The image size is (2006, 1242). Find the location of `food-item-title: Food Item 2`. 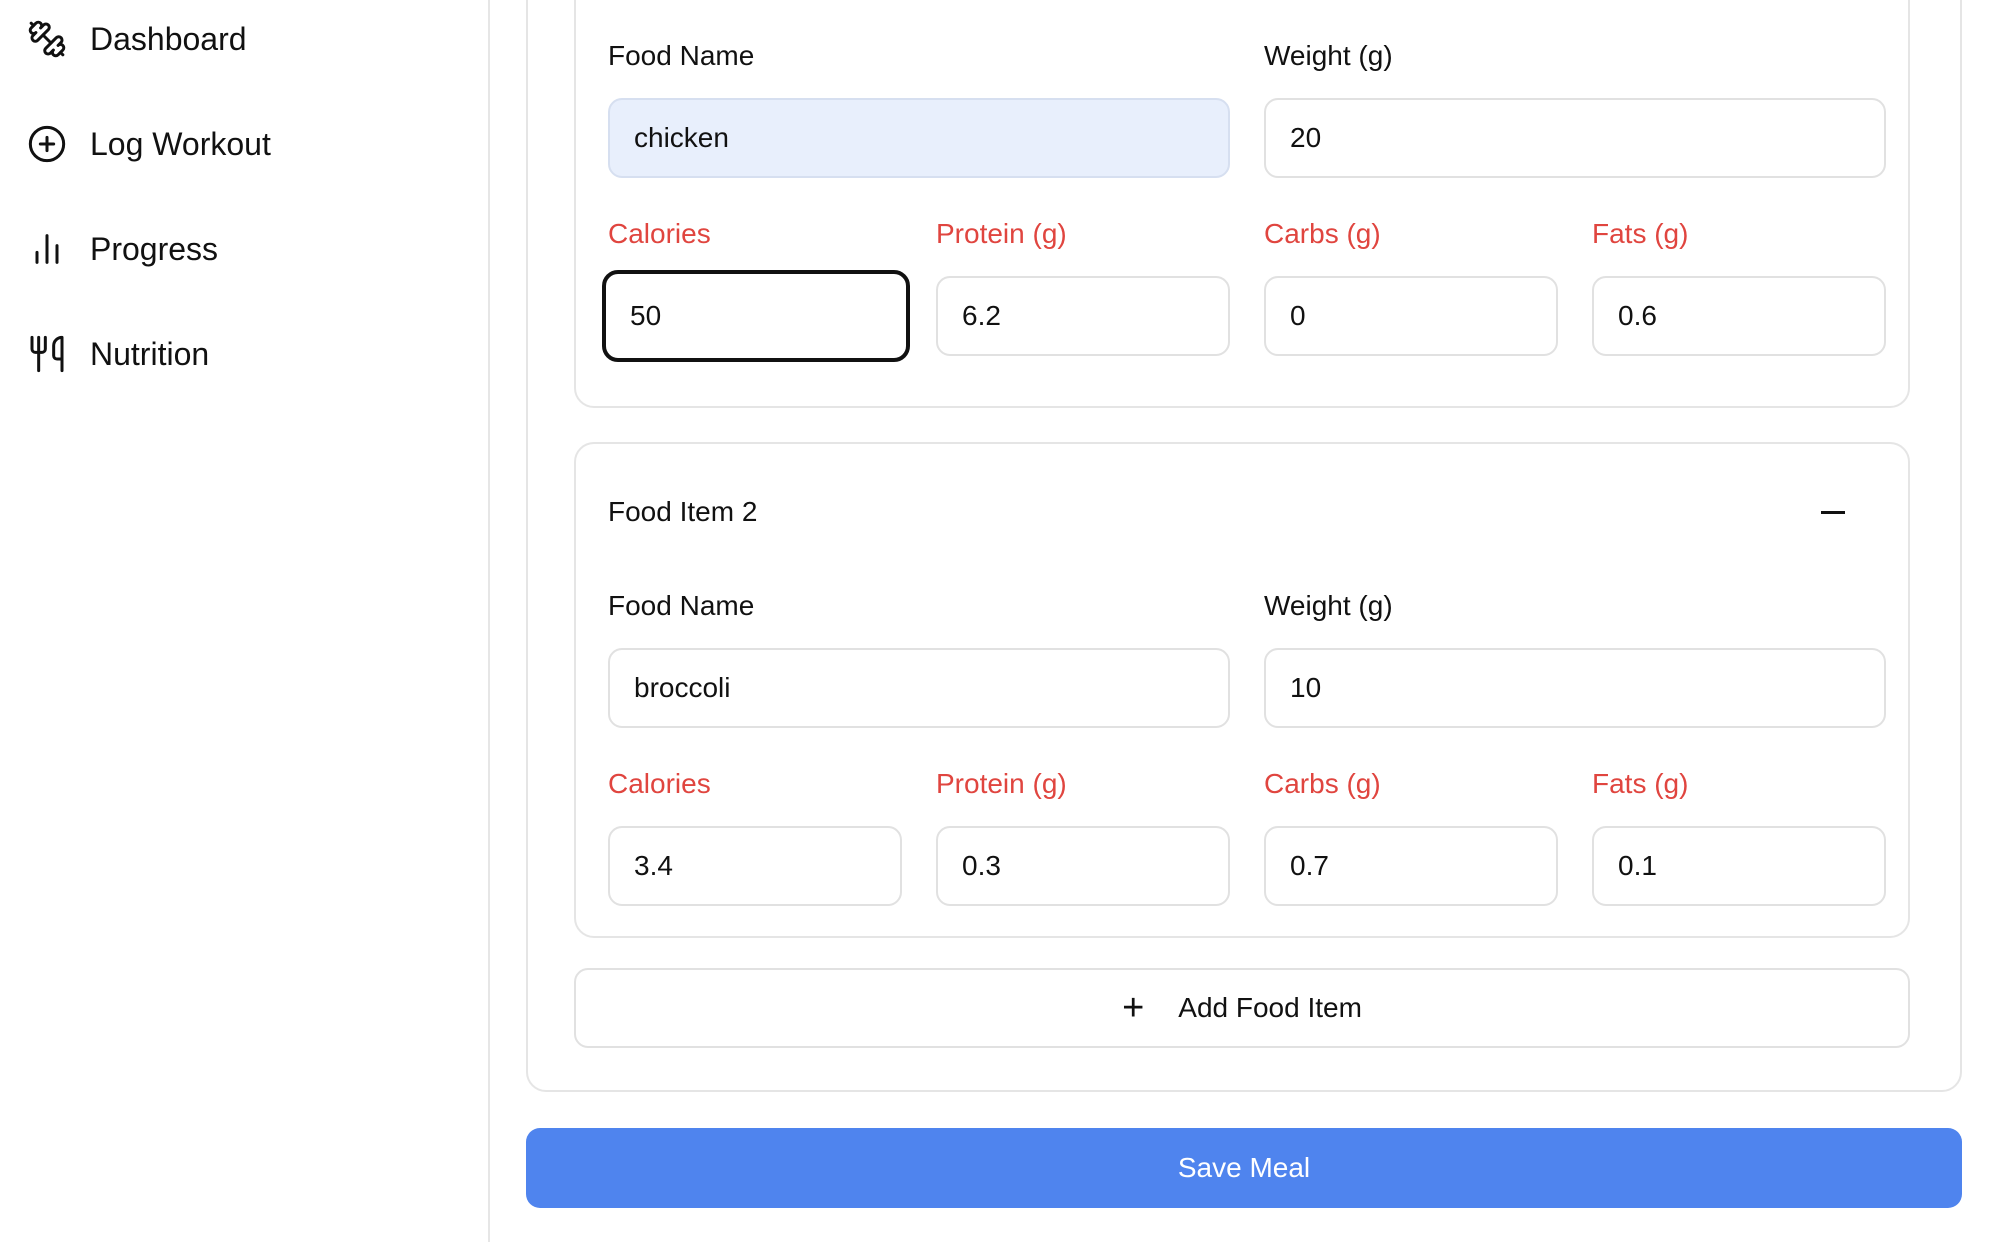

food-item-title: Food Item 2 is located at coordinates (683, 511).